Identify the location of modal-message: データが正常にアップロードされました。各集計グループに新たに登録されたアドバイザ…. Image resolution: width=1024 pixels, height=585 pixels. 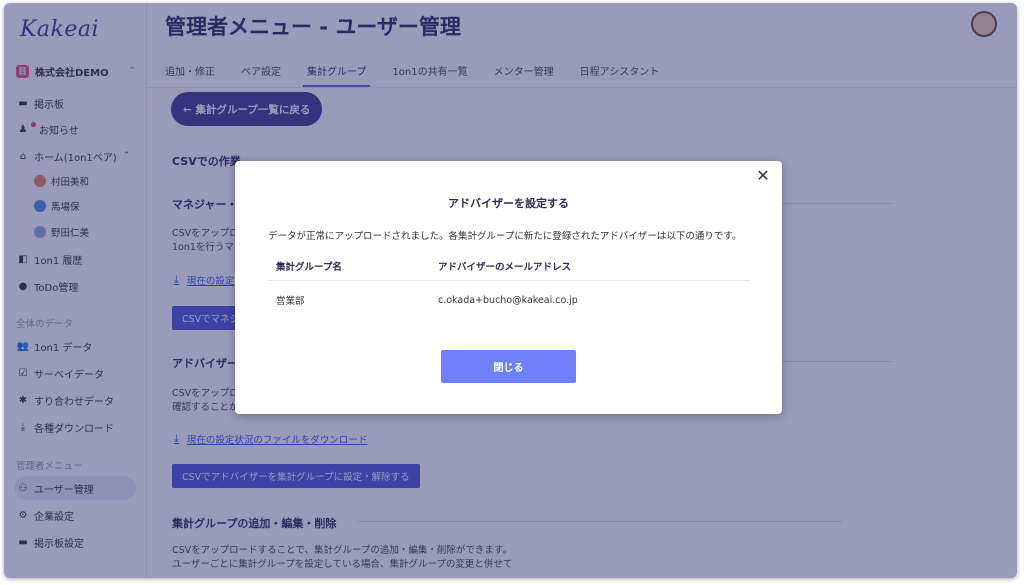
(505, 236).